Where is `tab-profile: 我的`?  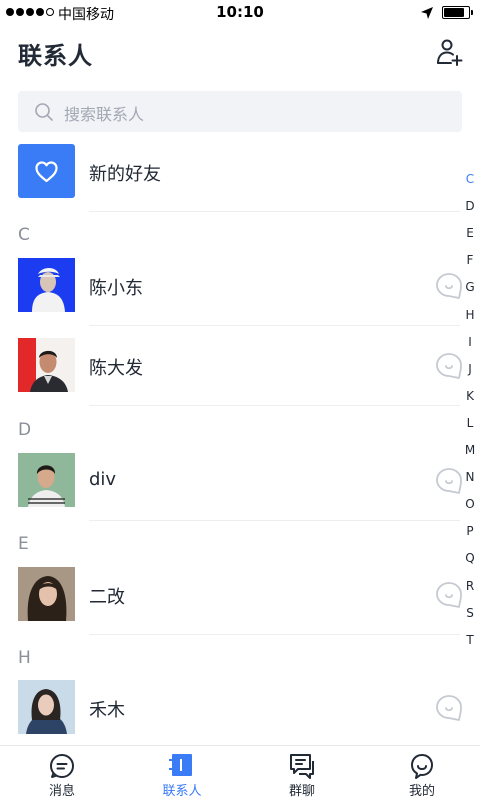 tab-profile: 我的 is located at coordinates (421, 773).